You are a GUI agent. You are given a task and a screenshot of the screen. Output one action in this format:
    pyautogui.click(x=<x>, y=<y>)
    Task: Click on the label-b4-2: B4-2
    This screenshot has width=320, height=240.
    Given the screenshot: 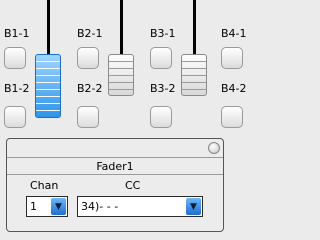 What is the action you would take?
    pyautogui.click(x=234, y=88)
    